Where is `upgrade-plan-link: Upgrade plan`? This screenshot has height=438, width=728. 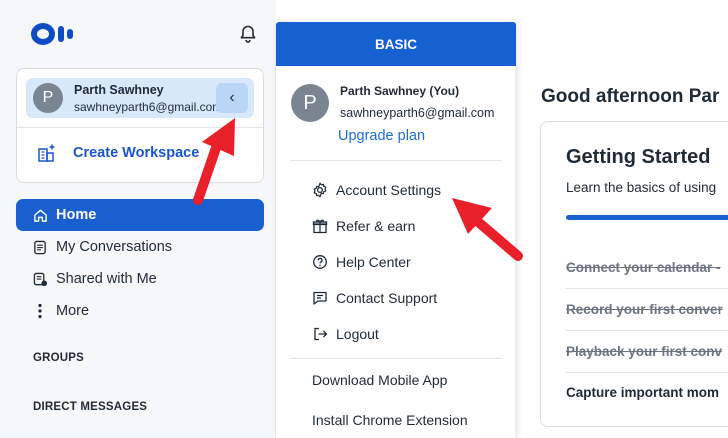 upgrade-plan-link: Upgrade plan is located at coordinates (381, 136).